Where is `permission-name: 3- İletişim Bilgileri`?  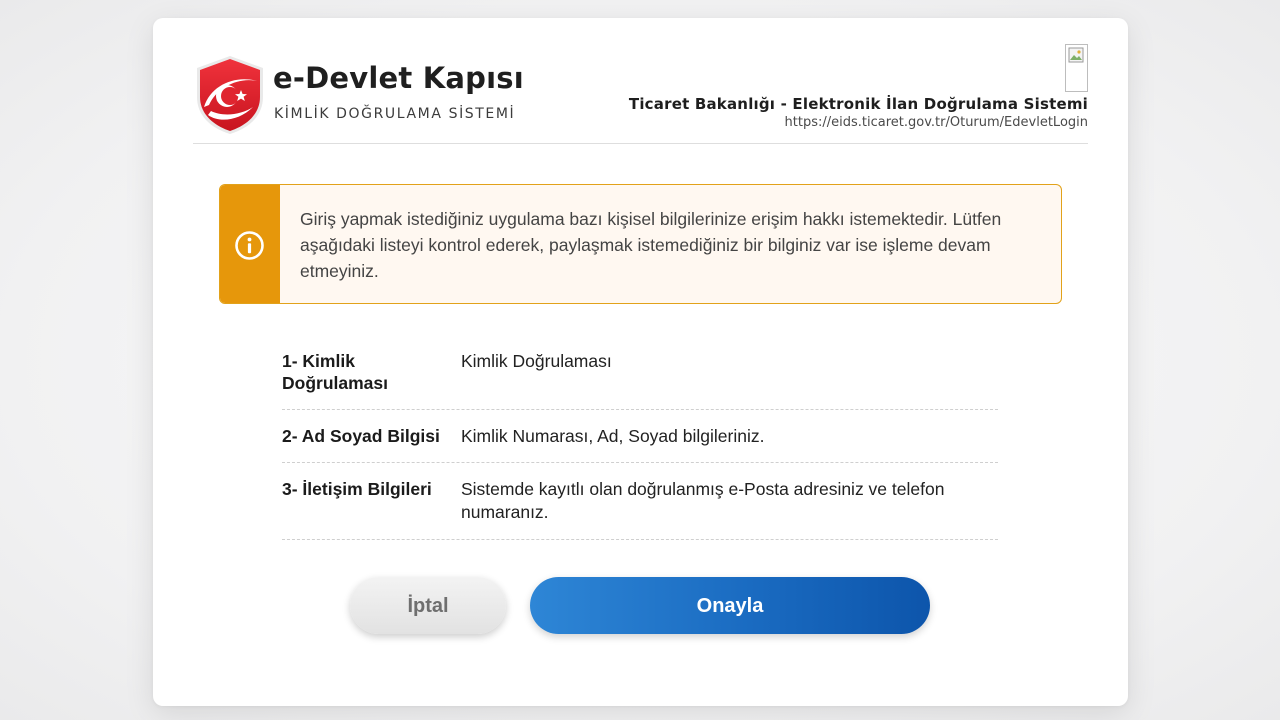 permission-name: 3- İletişim Bilgileri is located at coordinates (357, 489).